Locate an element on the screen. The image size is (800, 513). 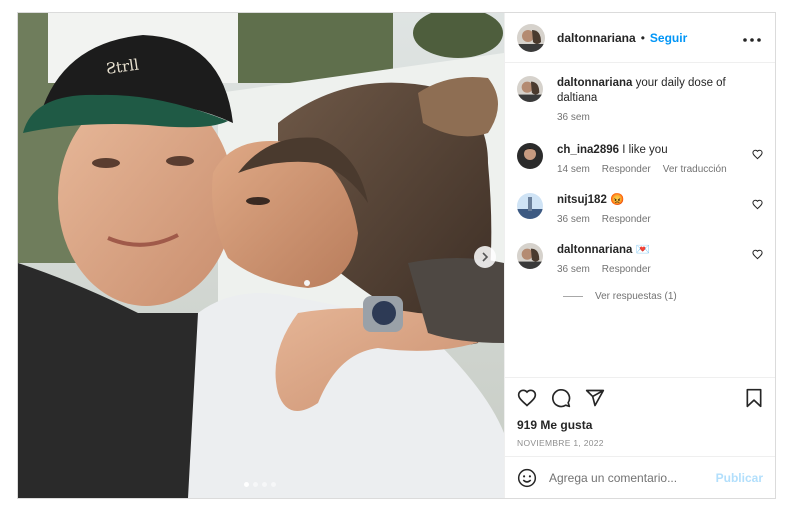
header-username: daltonnariana is located at coordinates (596, 38).